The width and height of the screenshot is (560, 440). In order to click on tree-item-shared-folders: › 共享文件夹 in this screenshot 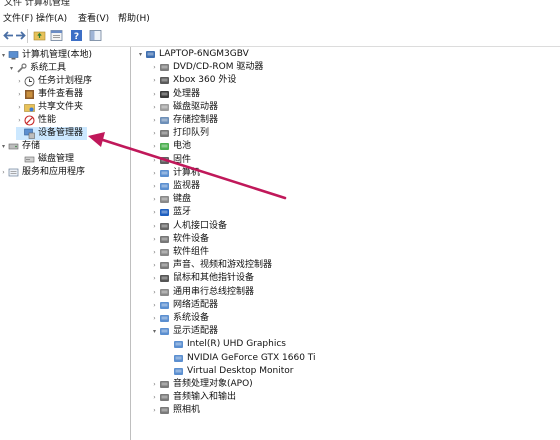, I will do `click(49, 107)`.